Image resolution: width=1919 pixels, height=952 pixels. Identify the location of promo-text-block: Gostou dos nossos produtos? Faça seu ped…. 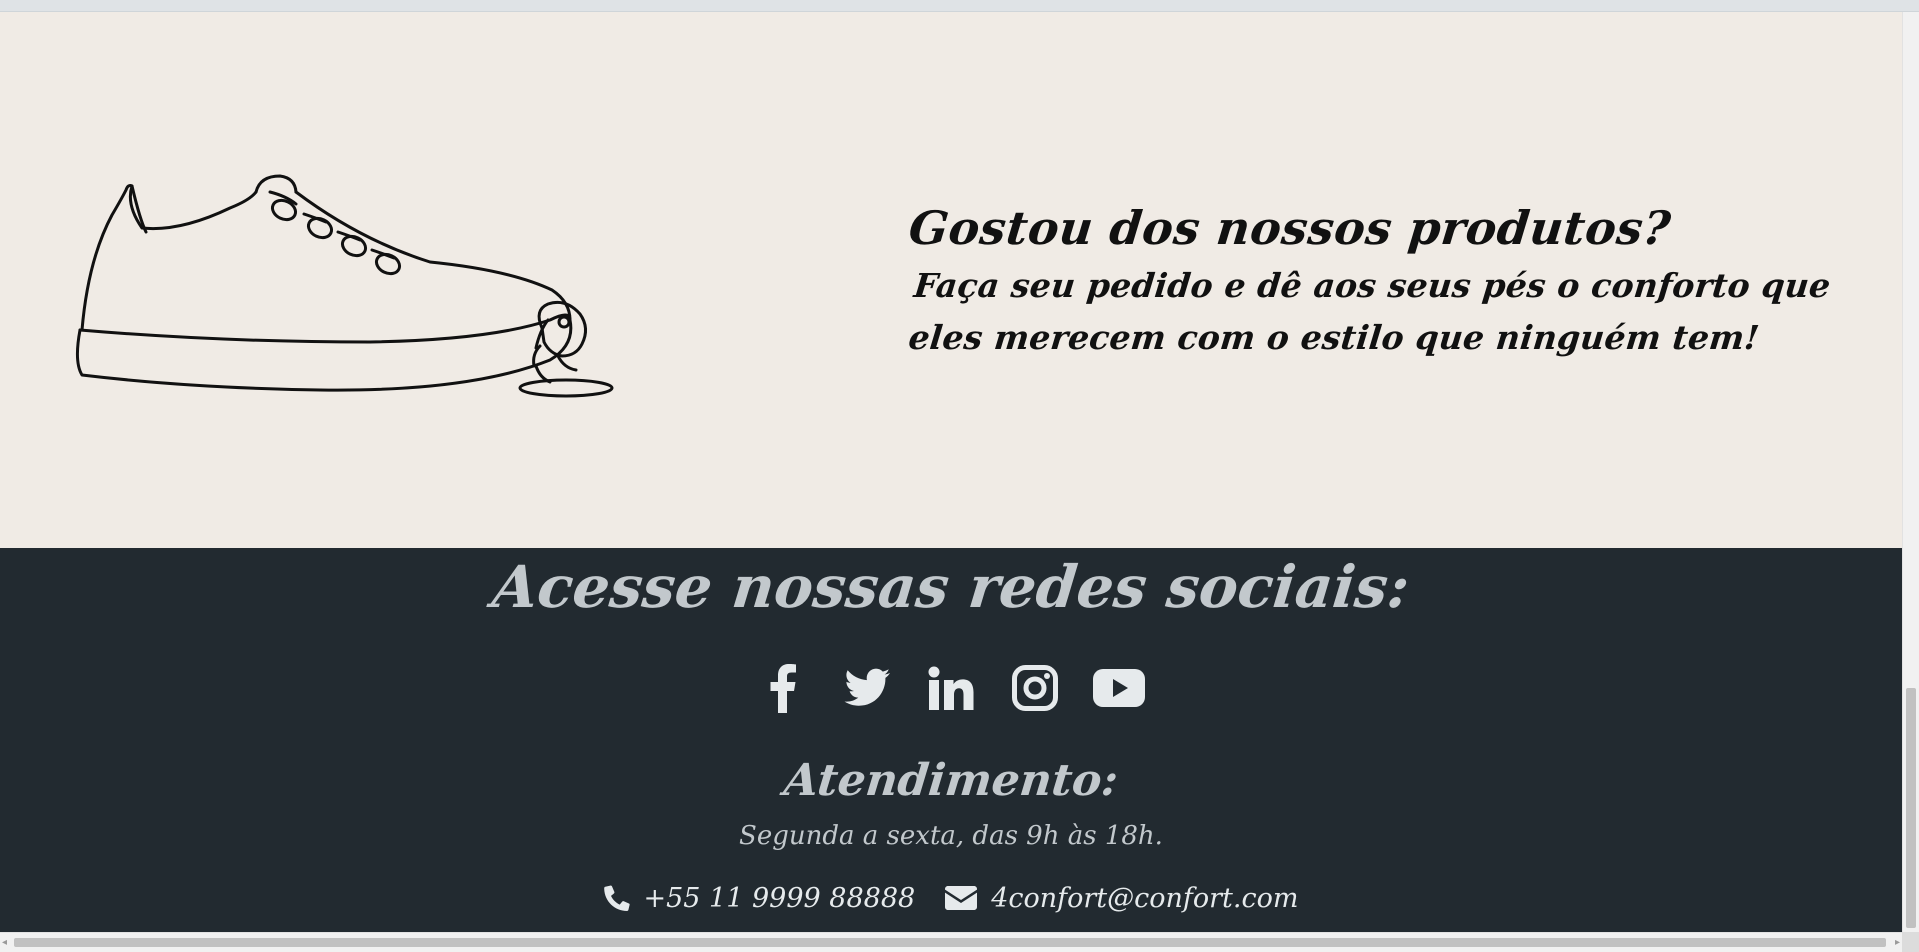
(1401, 281).